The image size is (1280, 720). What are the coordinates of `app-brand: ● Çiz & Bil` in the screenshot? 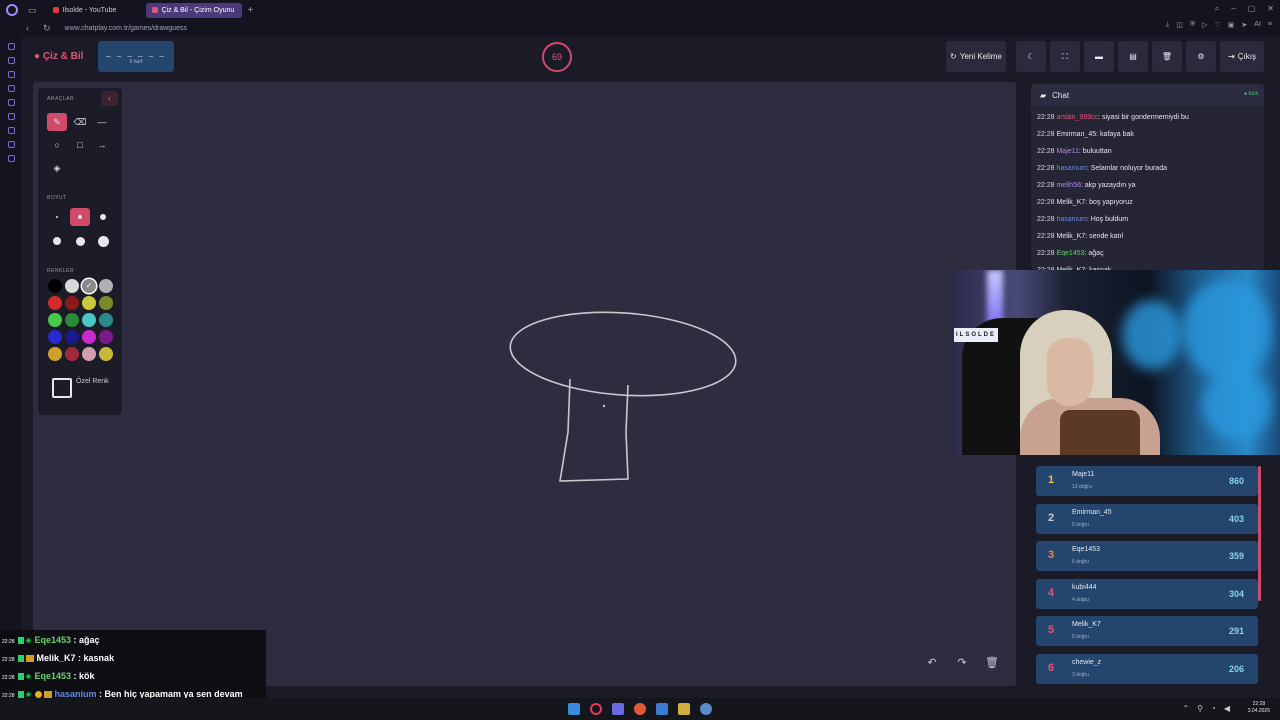 It's located at (58, 56).